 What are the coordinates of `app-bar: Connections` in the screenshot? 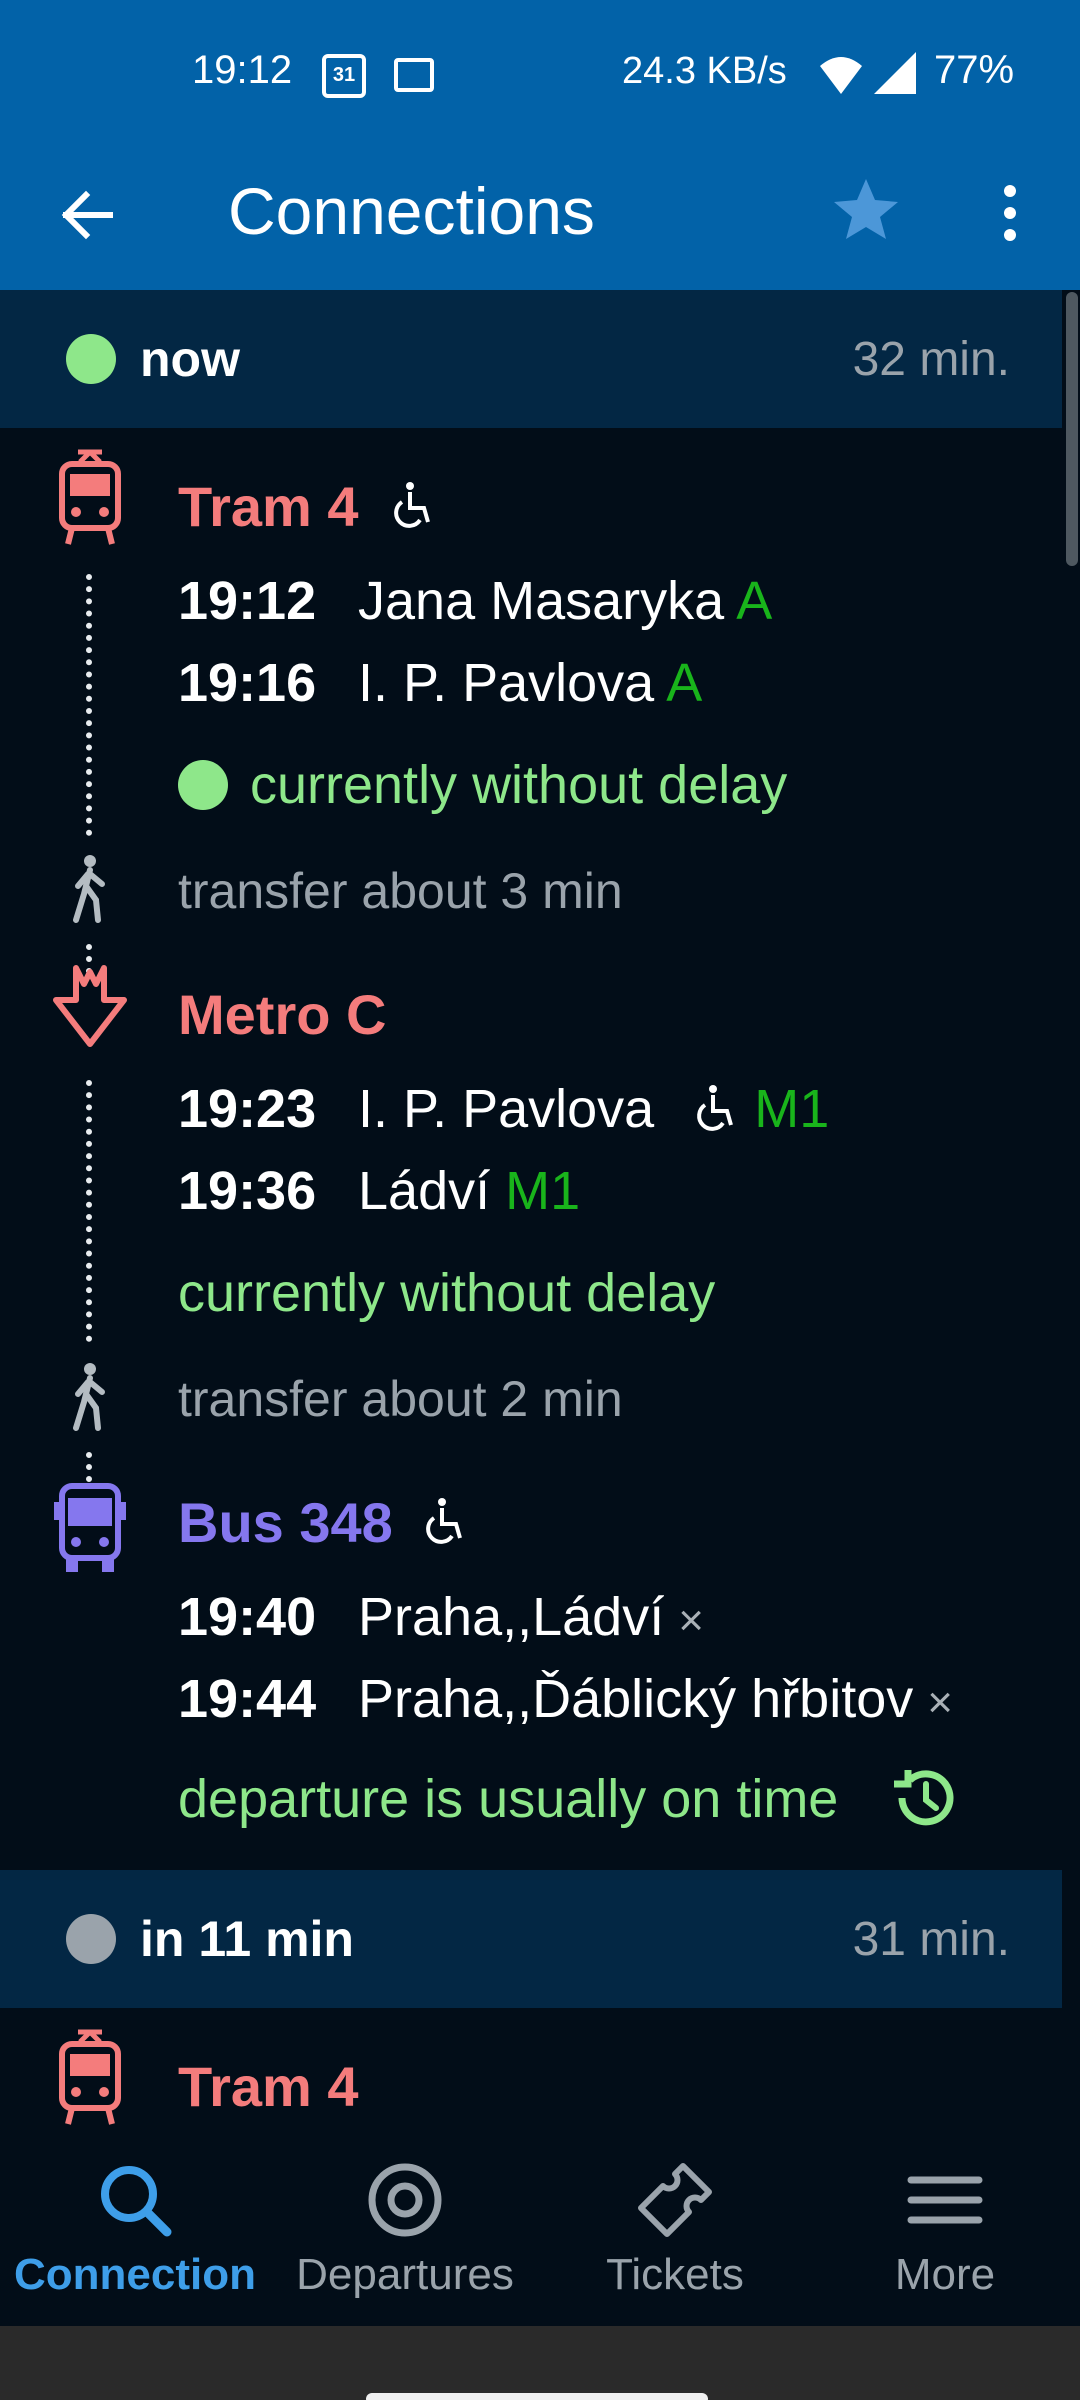 It's located at (540, 217).